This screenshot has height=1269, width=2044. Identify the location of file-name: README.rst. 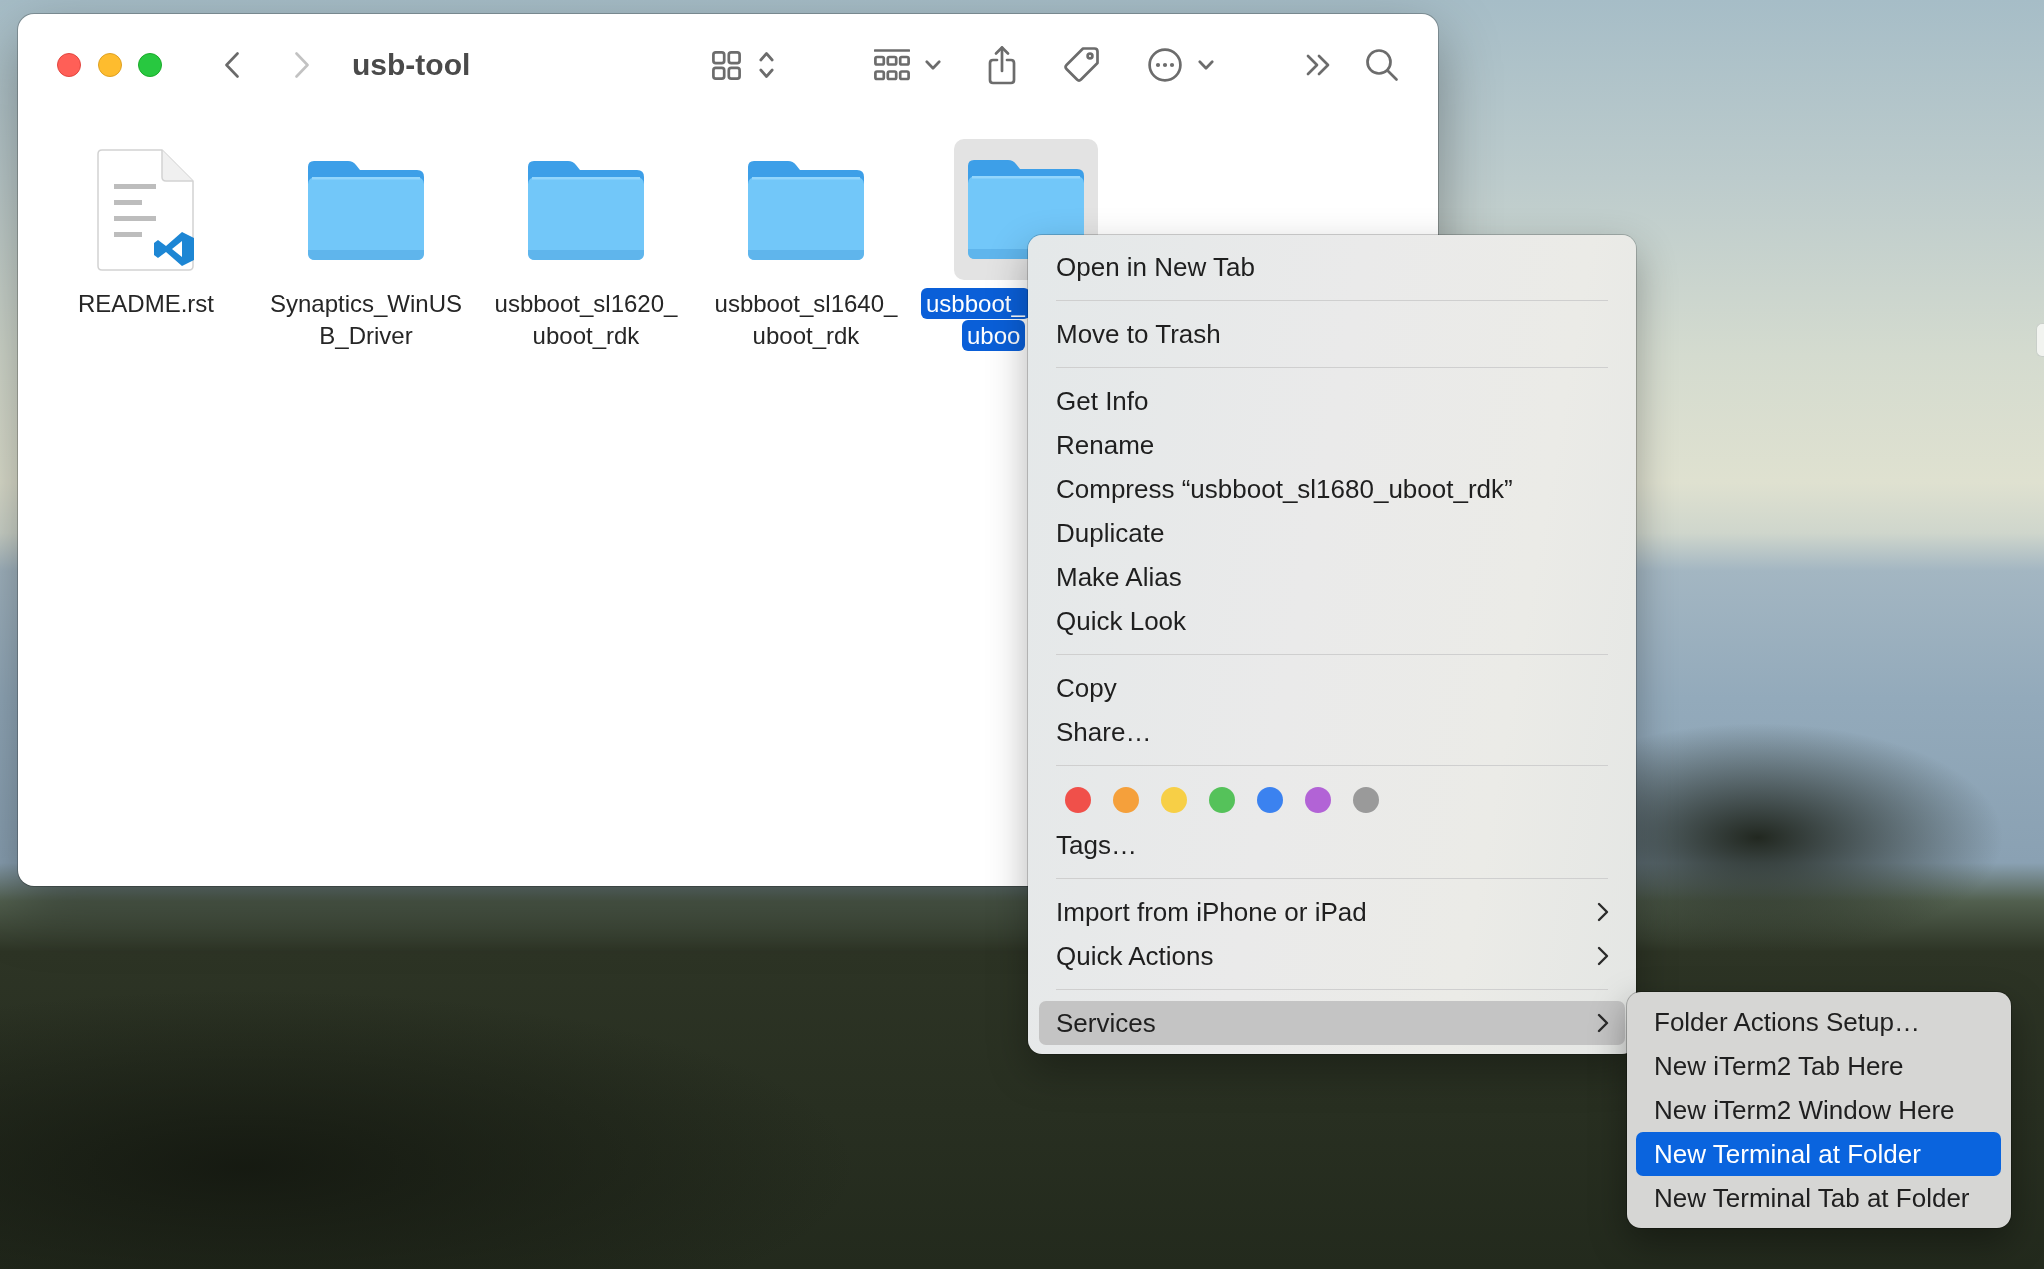
(146, 304).